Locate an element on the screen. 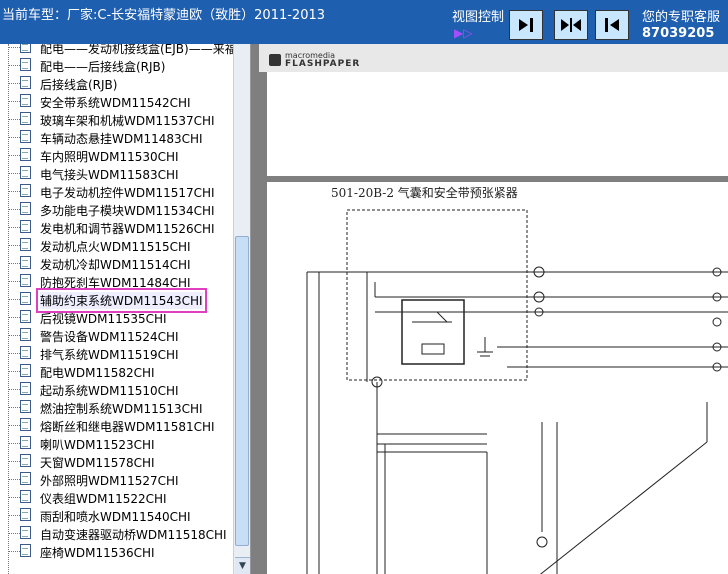  tree-item: 防抱死刹车WDM11484CHI is located at coordinates (116, 281).